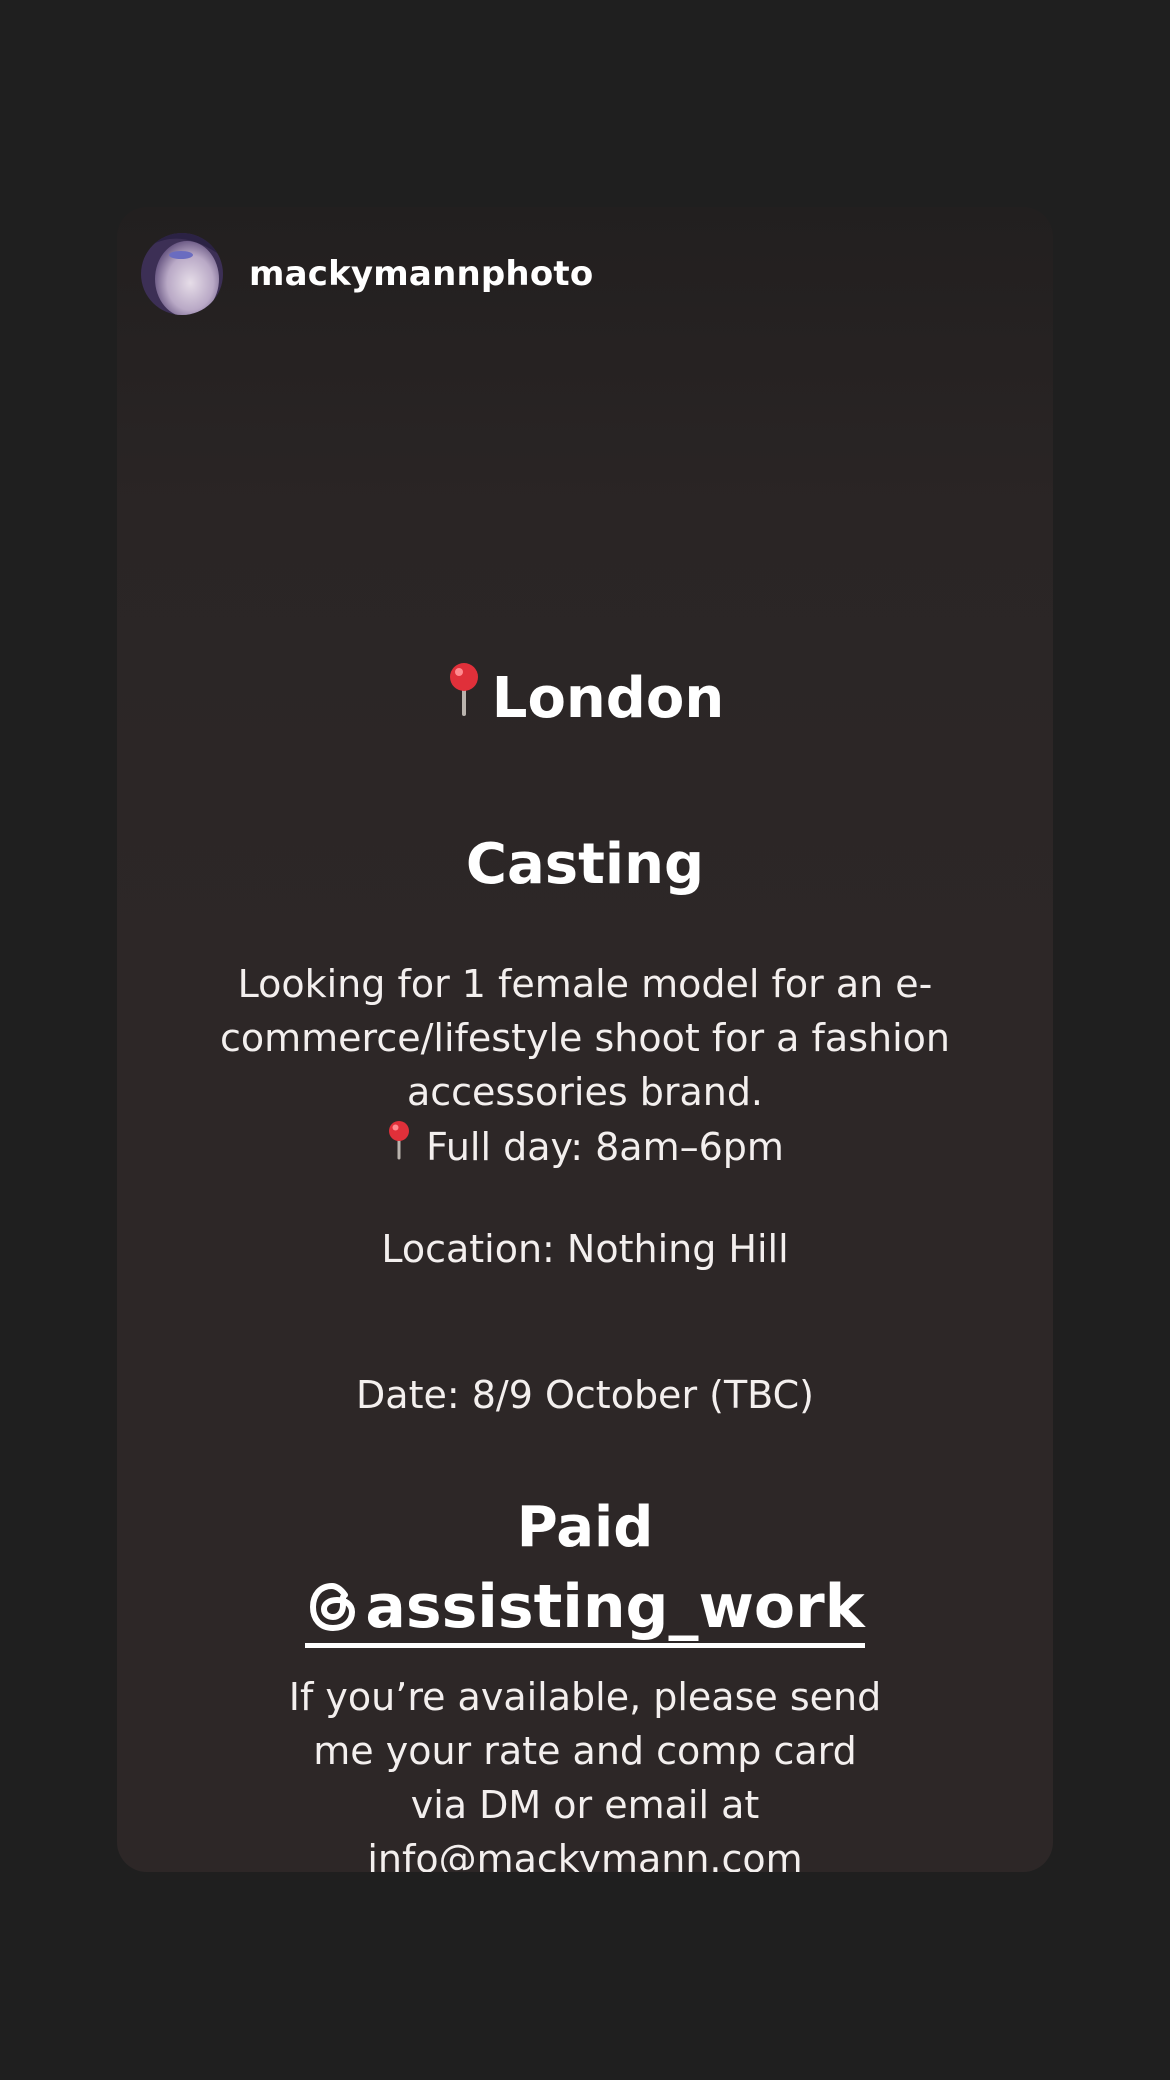  I want to click on cta-line: If you’re available, please send, so click(585, 1697).